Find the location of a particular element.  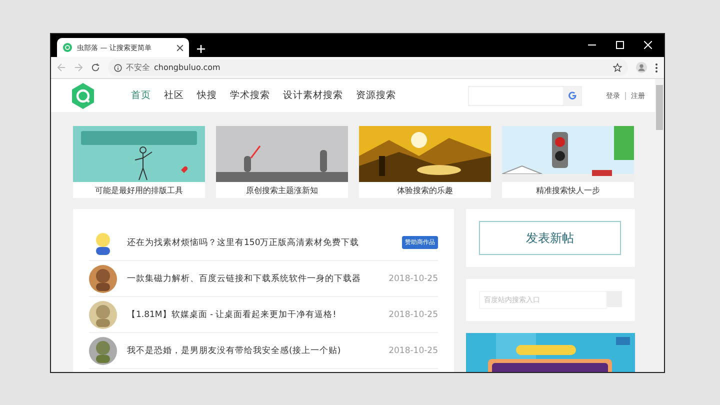

reload-icon is located at coordinates (95, 67).